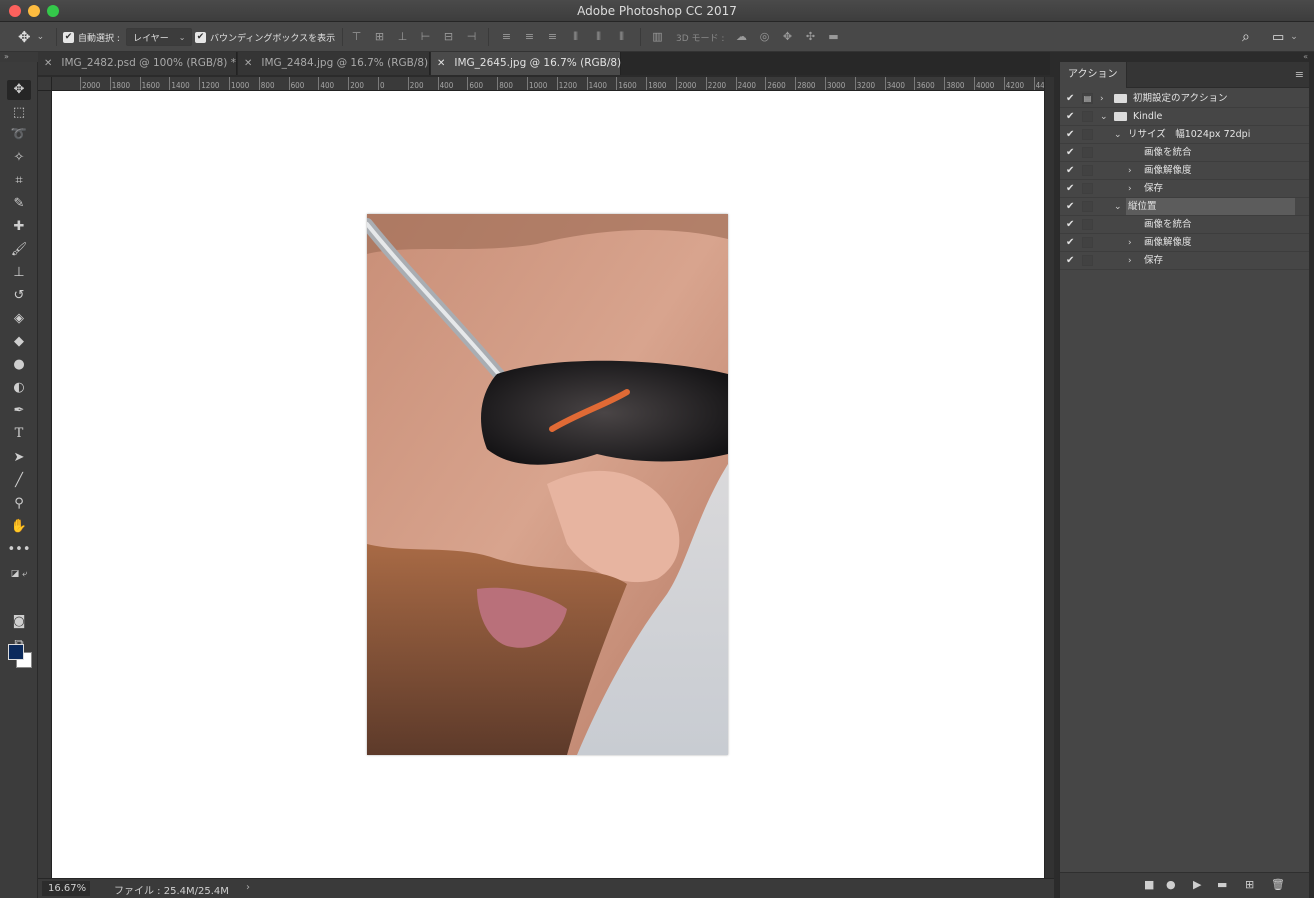 This screenshot has width=1314, height=898. What do you see at coordinates (1185, 99) in the screenshot?
I see `action-row: ✔ ▤ › 初期設定のアクション` at bounding box center [1185, 99].